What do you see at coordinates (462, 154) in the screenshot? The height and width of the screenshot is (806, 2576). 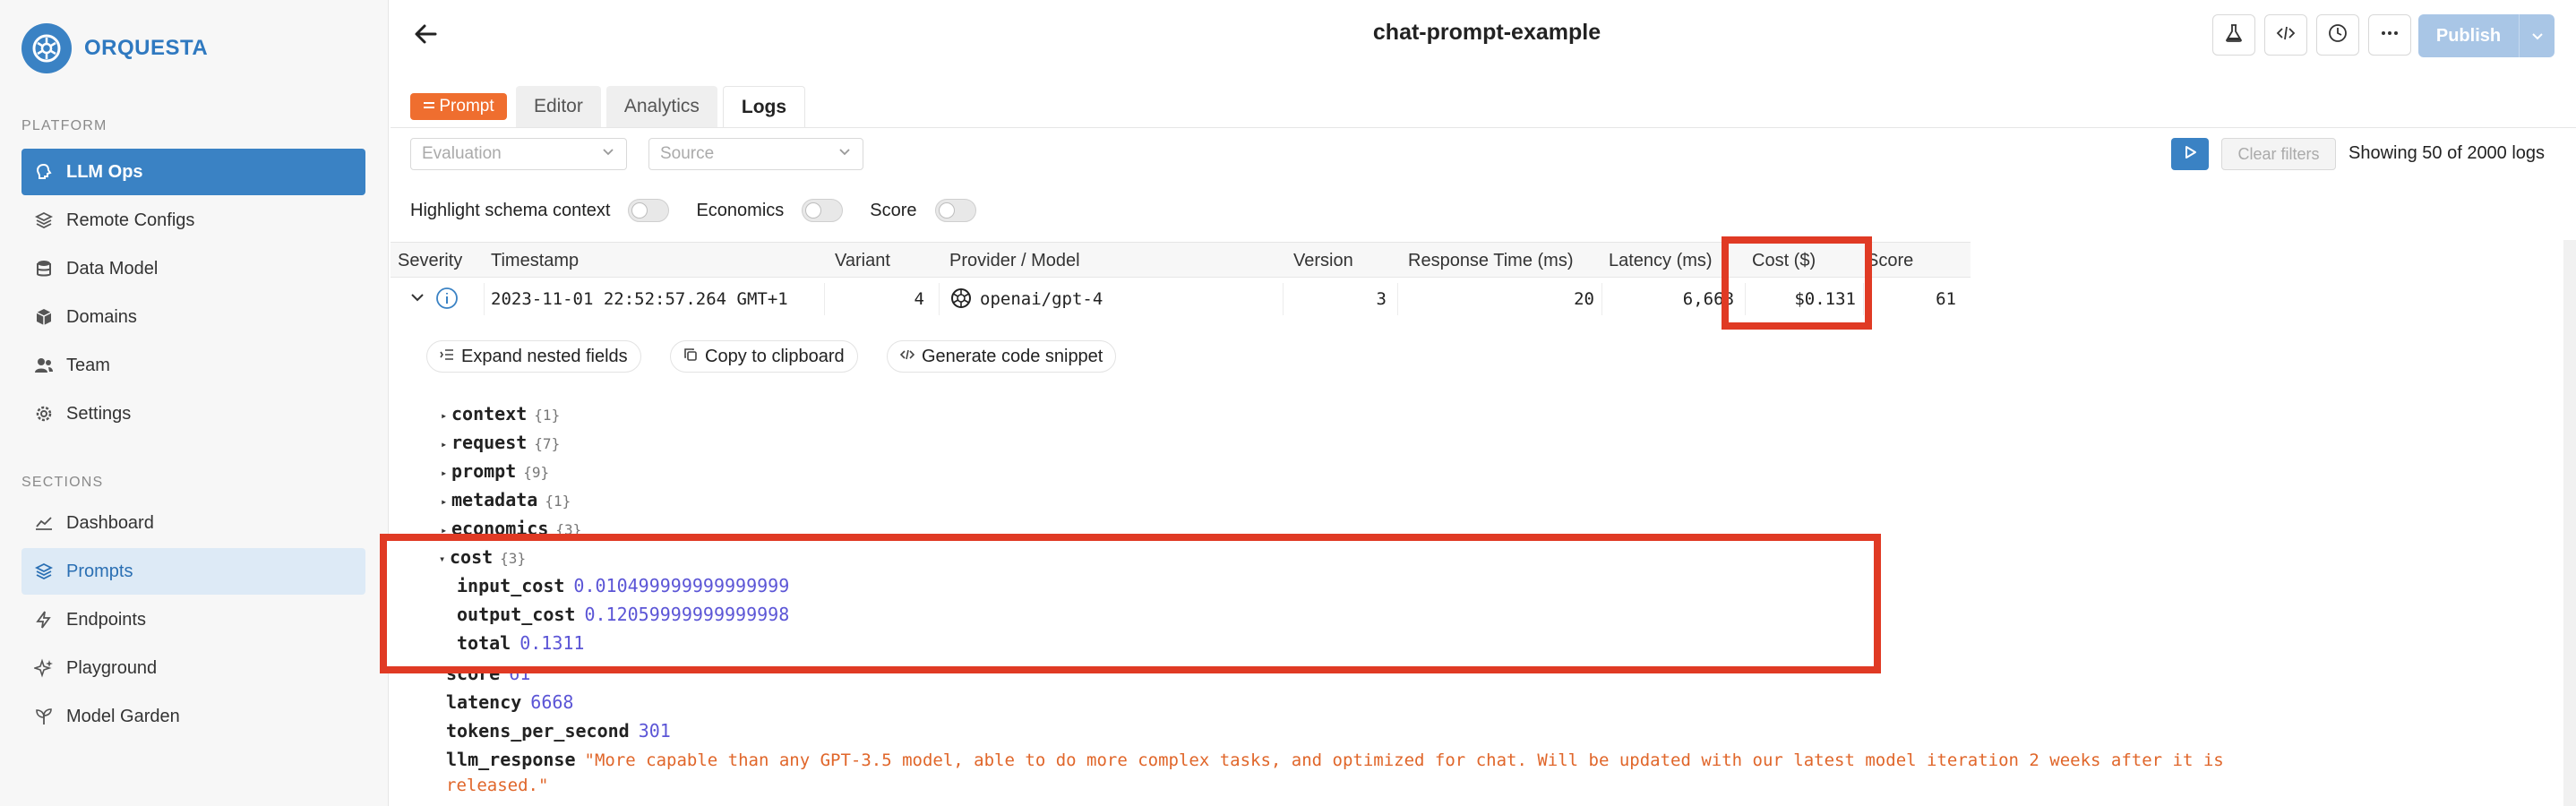 I see `evaluation-select-placeholder: Evaluation` at bounding box center [462, 154].